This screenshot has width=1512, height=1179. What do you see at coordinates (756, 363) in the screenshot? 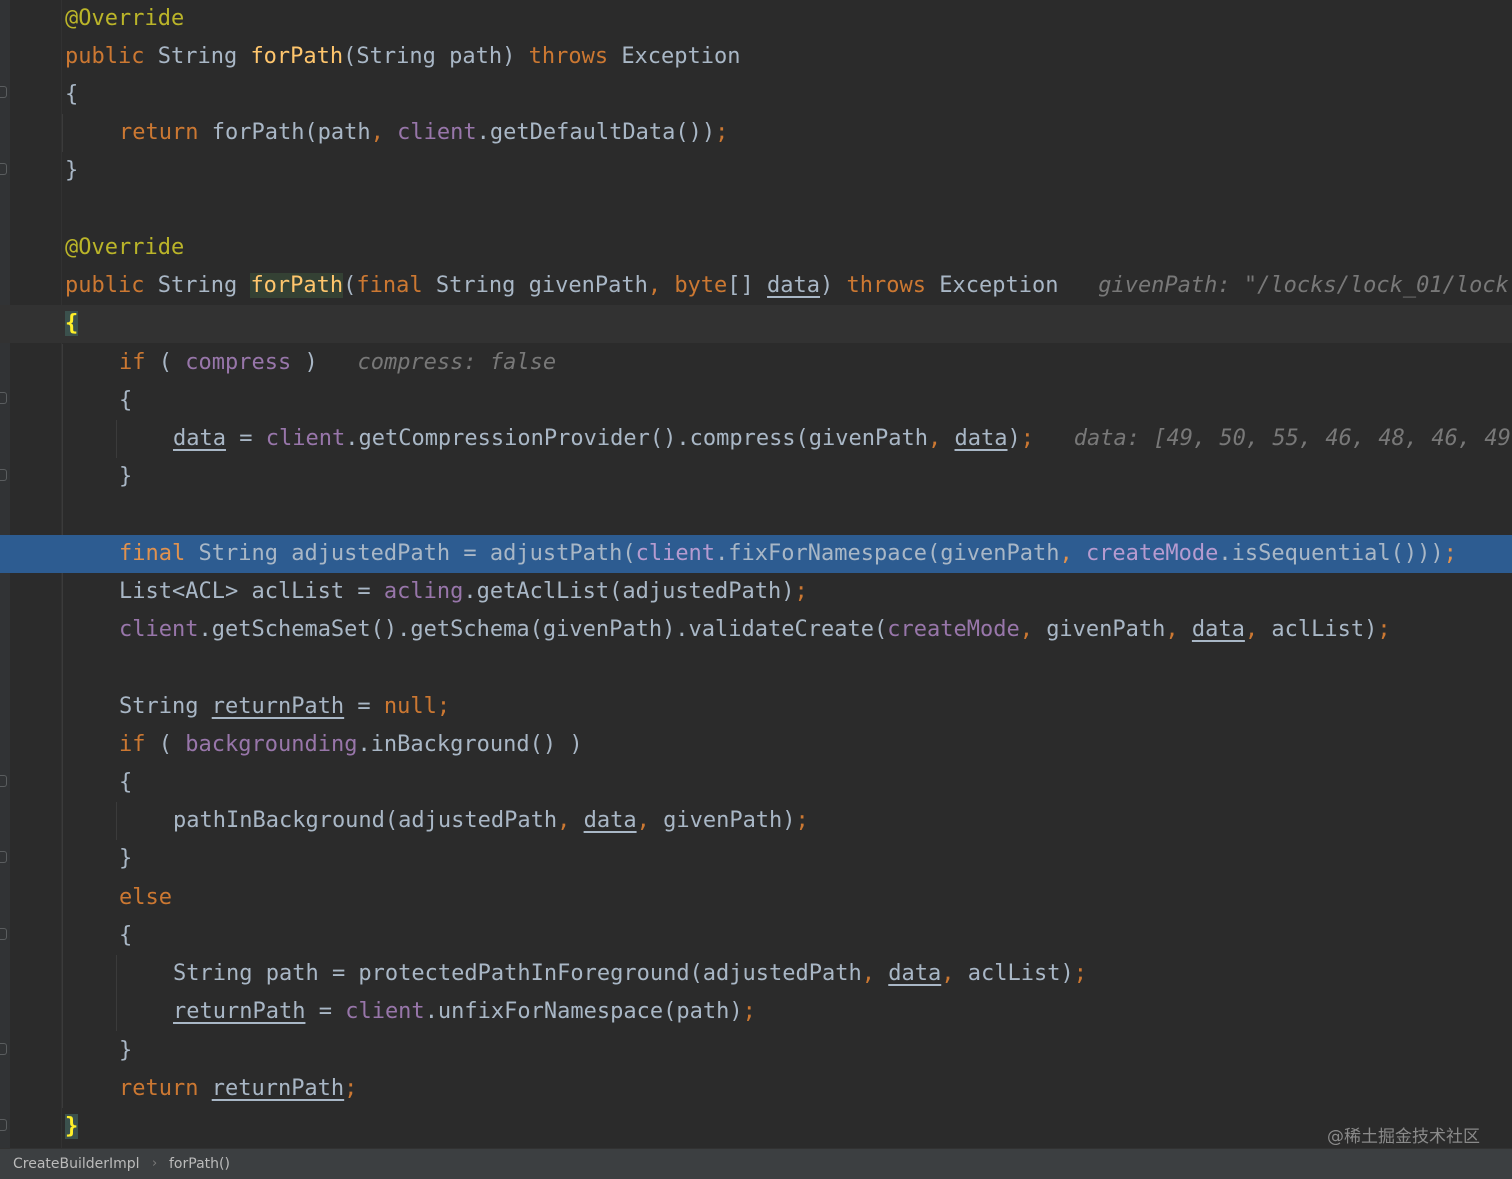
I see `code-line: if ( compress ) compress: false` at bounding box center [756, 363].